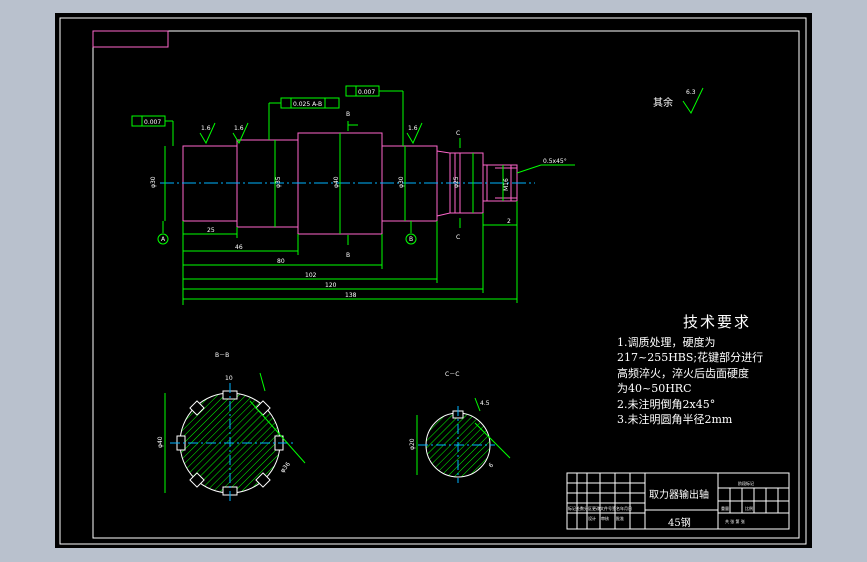 Image resolution: width=867 pixels, height=562 pixels. What do you see at coordinates (491, 466) in the screenshot?
I see `svg-text: 6` at bounding box center [491, 466].